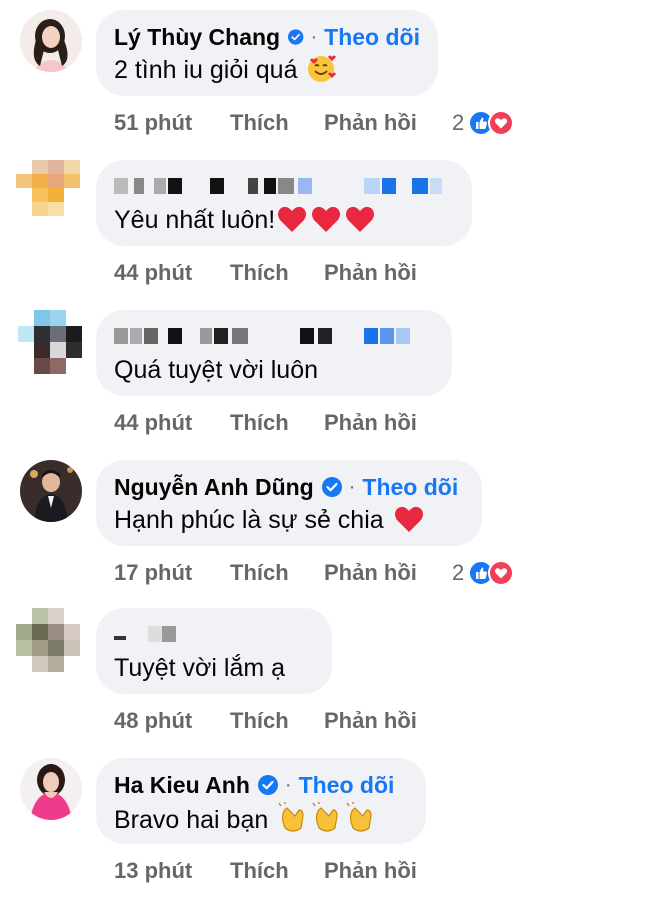 This screenshot has width=660, height=902. What do you see at coordinates (172, 871) in the screenshot?
I see `timestamp: 13 phút` at bounding box center [172, 871].